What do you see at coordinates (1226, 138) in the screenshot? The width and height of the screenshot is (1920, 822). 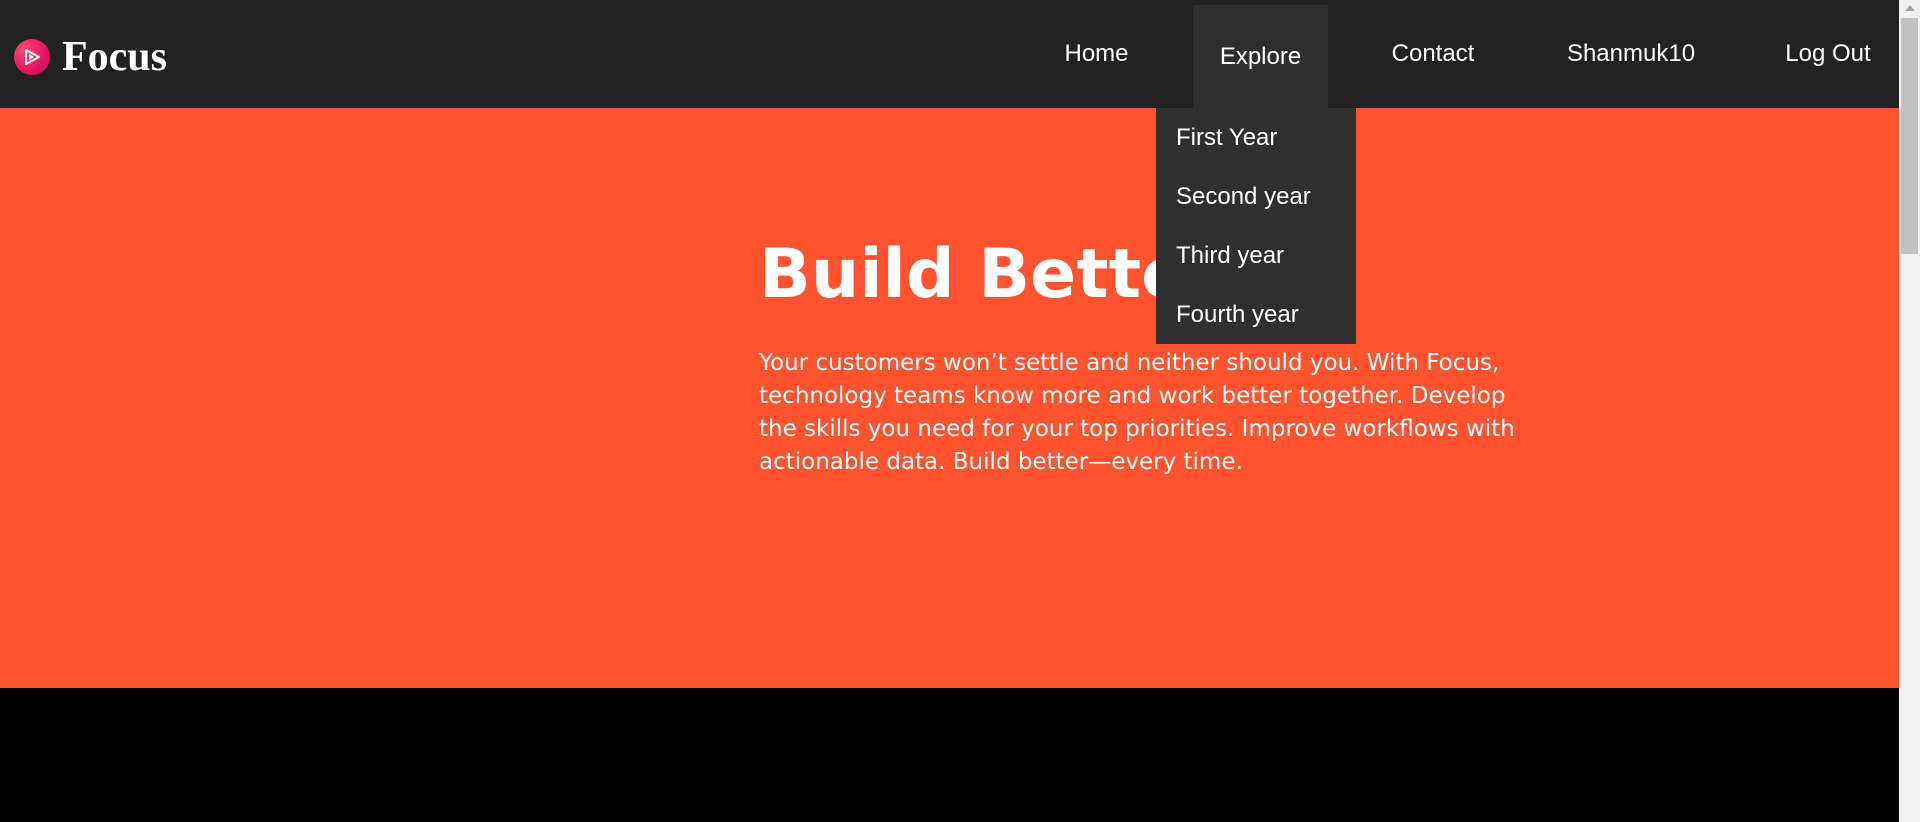 I see `dropdown-item-first-year: First Year` at bounding box center [1226, 138].